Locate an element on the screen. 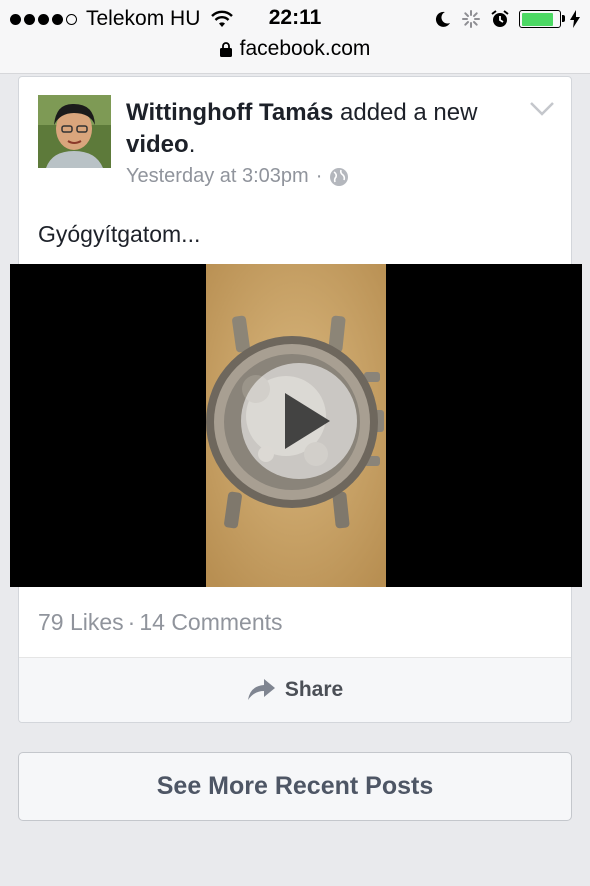 The height and width of the screenshot is (886, 590). moon-icon is located at coordinates (442, 19).